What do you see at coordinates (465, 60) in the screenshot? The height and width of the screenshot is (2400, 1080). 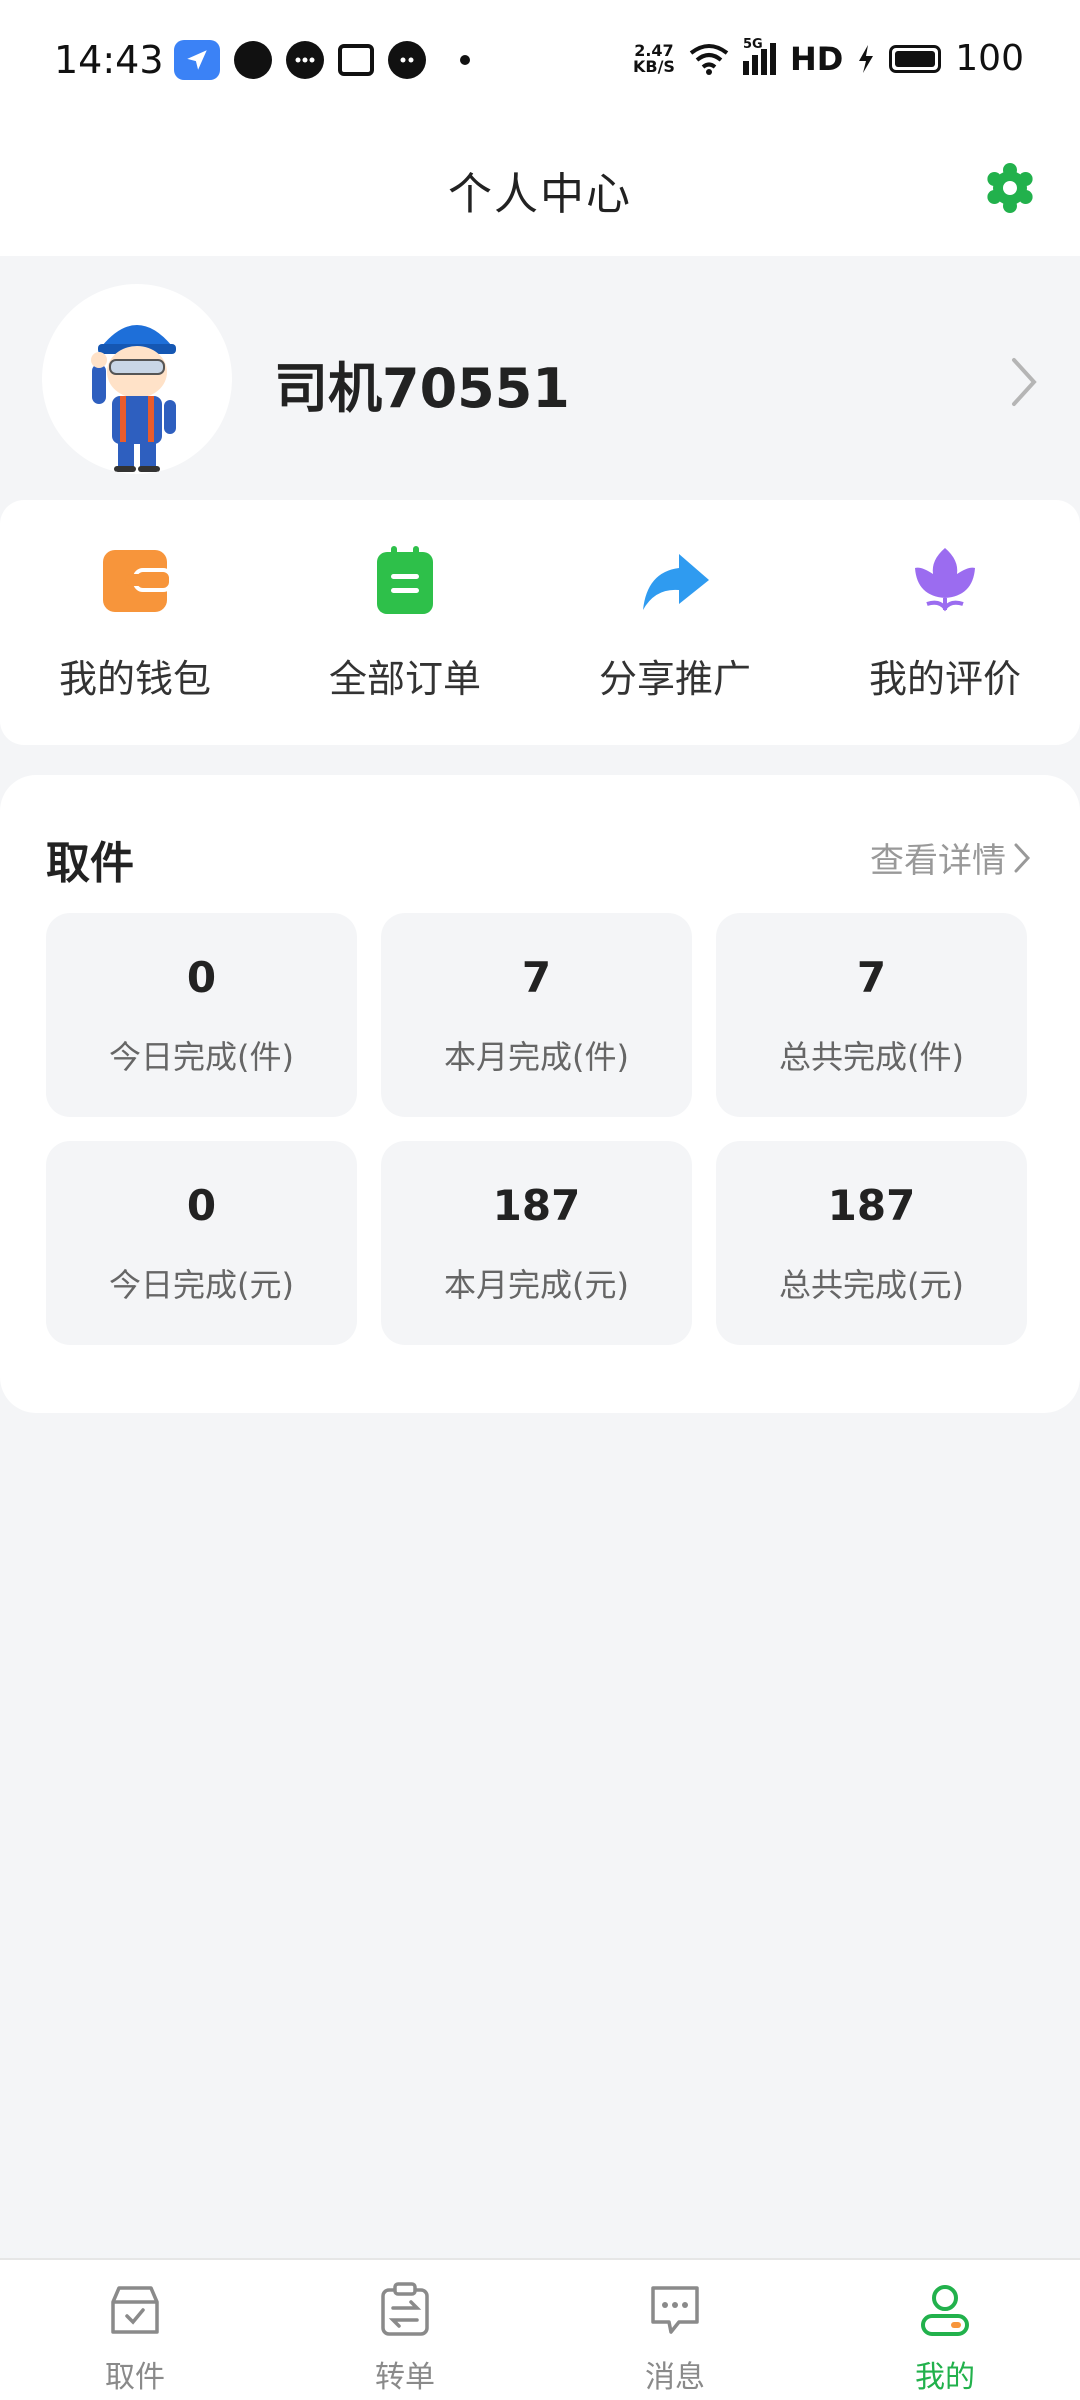 I see `more-notifications-dot` at bounding box center [465, 60].